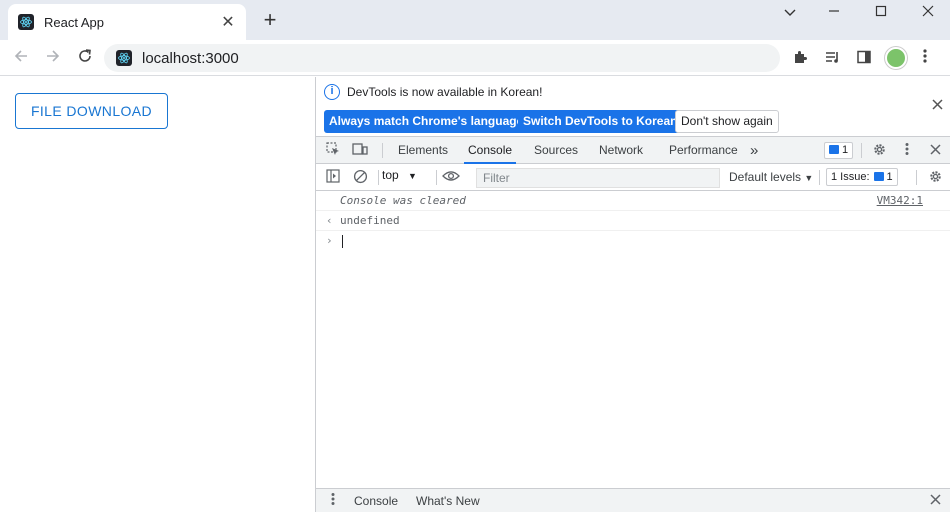 The image size is (950, 512). What do you see at coordinates (935, 178) in the screenshot?
I see `console-settings-gear-icon` at bounding box center [935, 178].